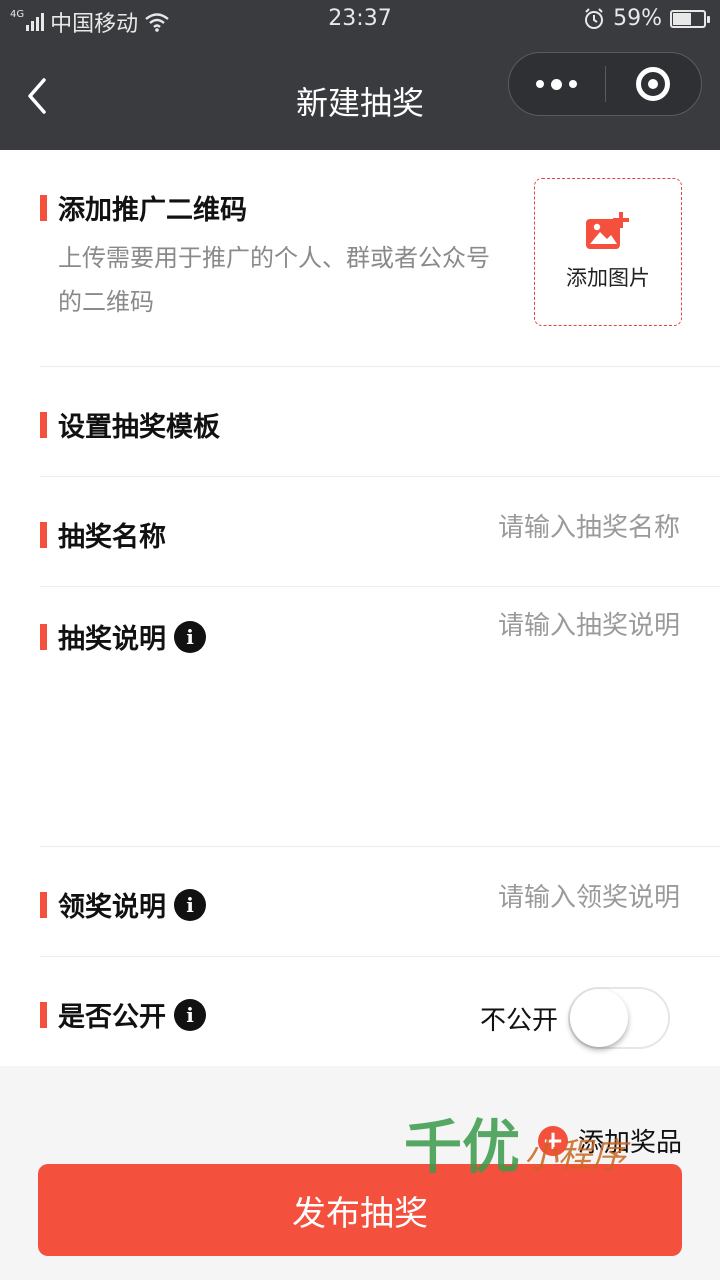  What do you see at coordinates (360, 1210) in the screenshot?
I see `publish-button: 发布抽奖` at bounding box center [360, 1210].